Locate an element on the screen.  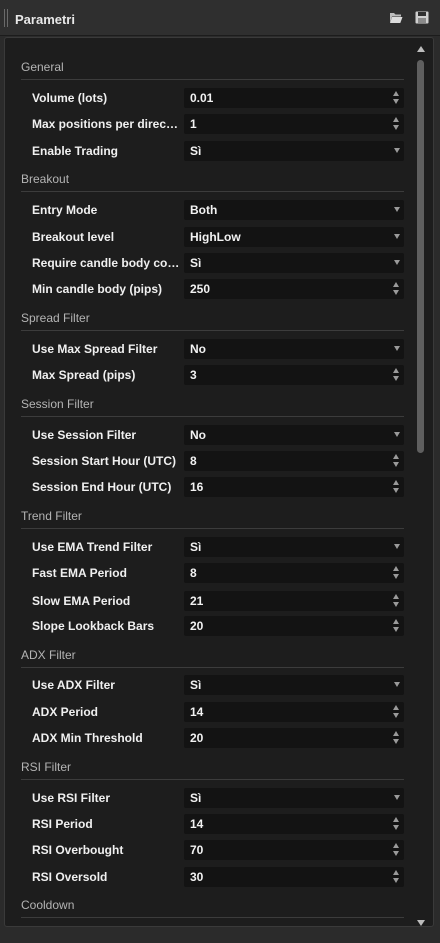
parameter-label: Min candle body (pips) is located at coordinates (97, 289).